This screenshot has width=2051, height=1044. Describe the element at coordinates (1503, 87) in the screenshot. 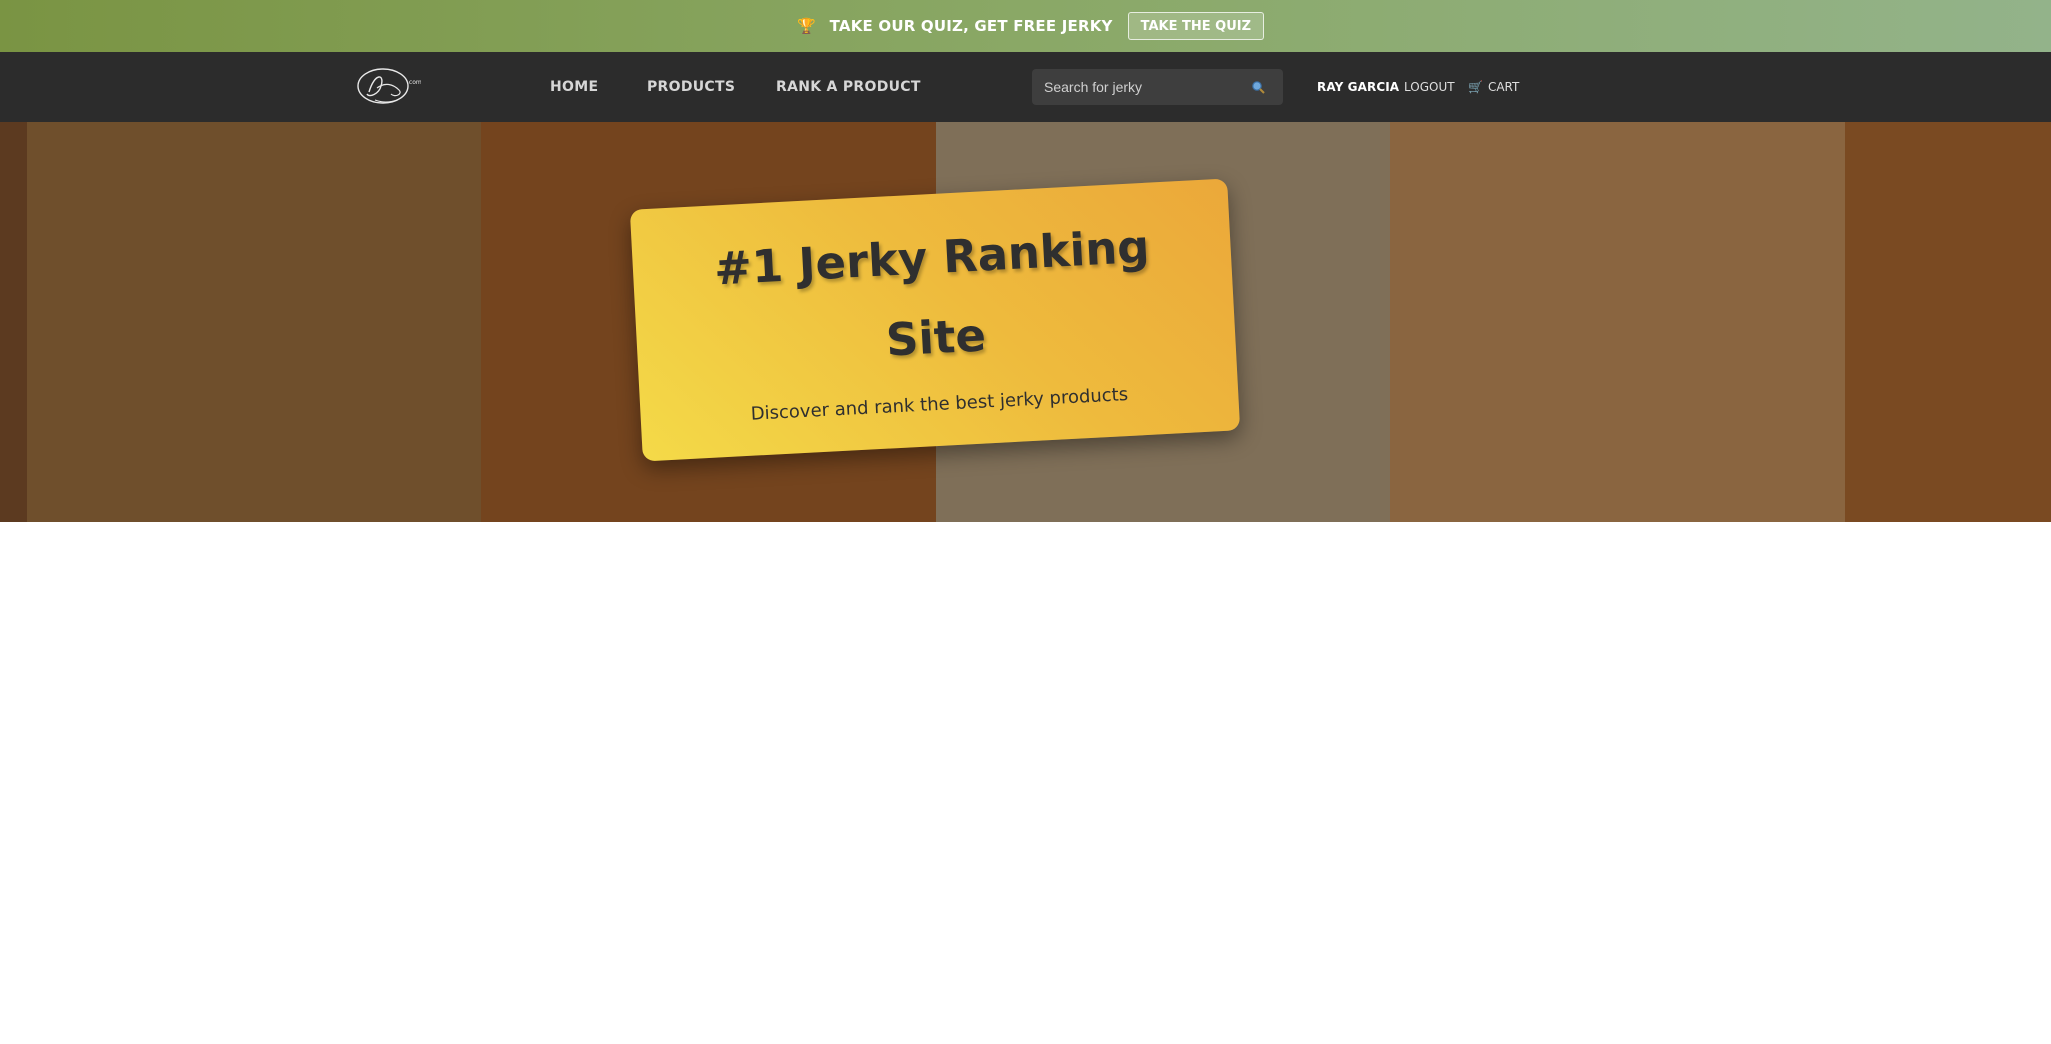

I see `cart-label: CART` at that location.